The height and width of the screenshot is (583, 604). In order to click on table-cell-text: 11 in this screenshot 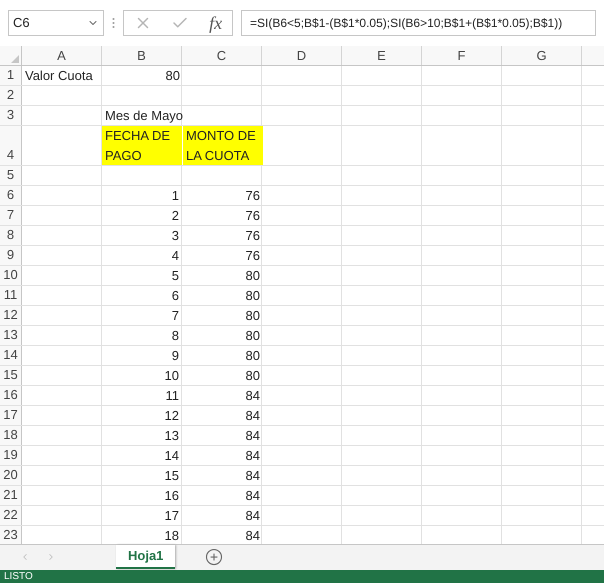, I will do `click(172, 396)`.